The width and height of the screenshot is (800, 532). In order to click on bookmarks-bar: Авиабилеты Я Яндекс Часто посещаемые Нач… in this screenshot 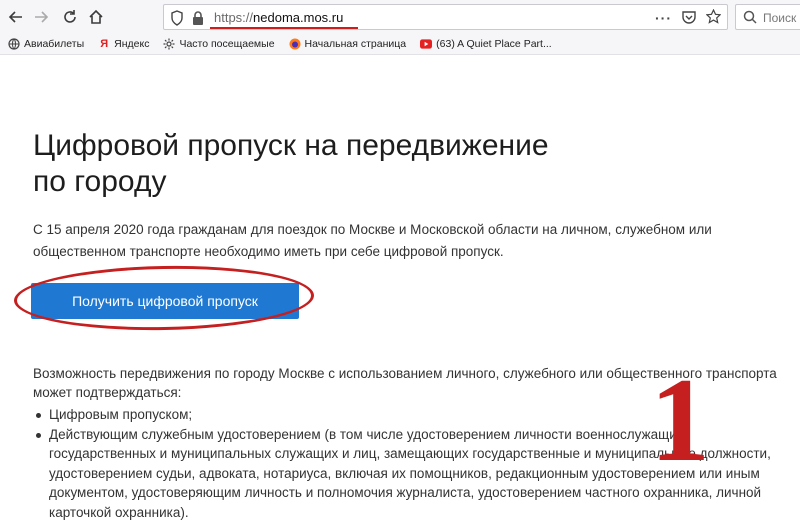, I will do `click(400, 44)`.